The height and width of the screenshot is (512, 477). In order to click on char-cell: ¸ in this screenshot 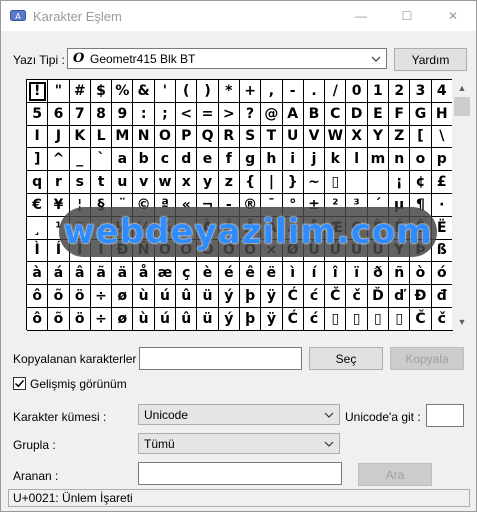, I will do `click(38, 228)`.